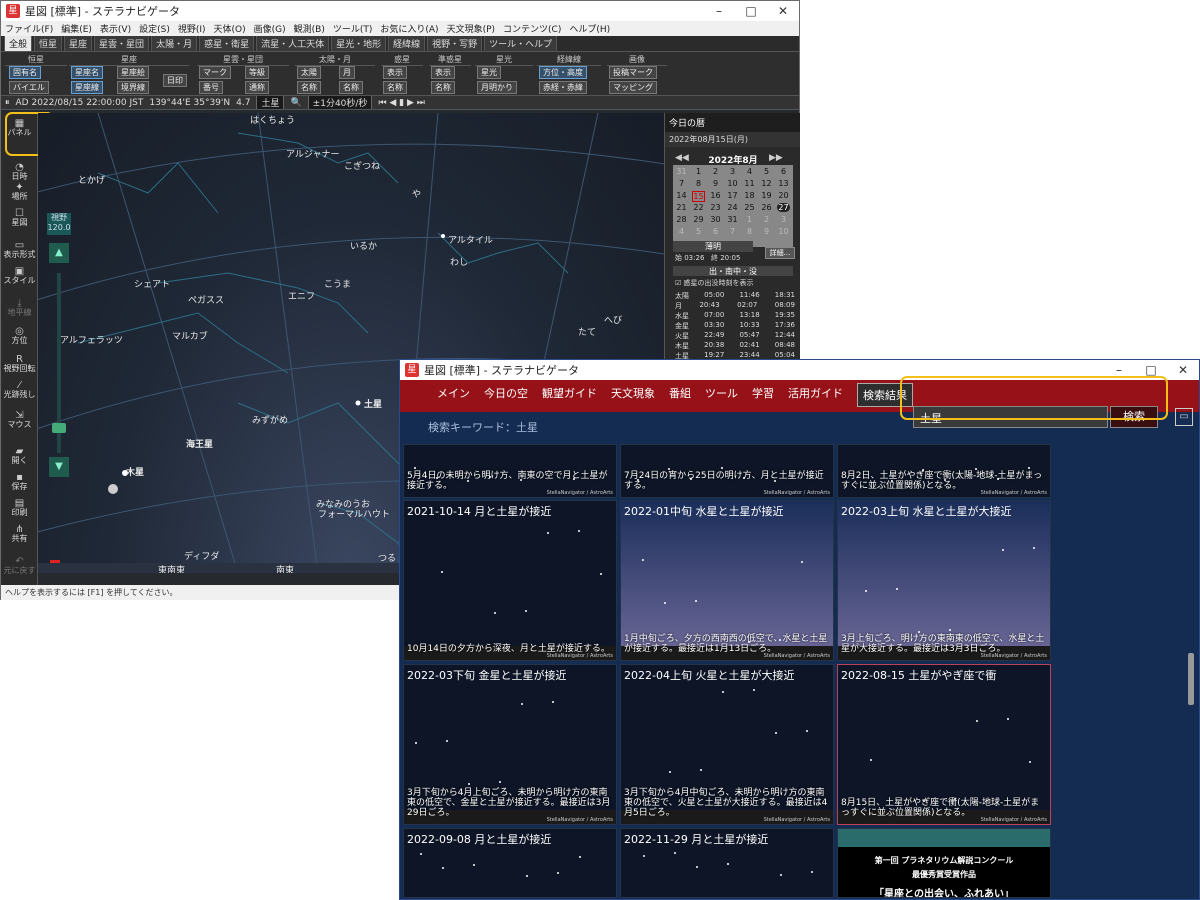 The width and height of the screenshot is (1200, 900). Describe the element at coordinates (783, 183) in the screenshot. I see `calendar-day: 13` at that location.